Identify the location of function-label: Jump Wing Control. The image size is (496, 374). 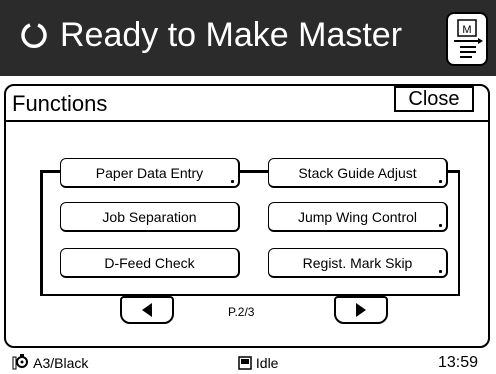
(357, 217).